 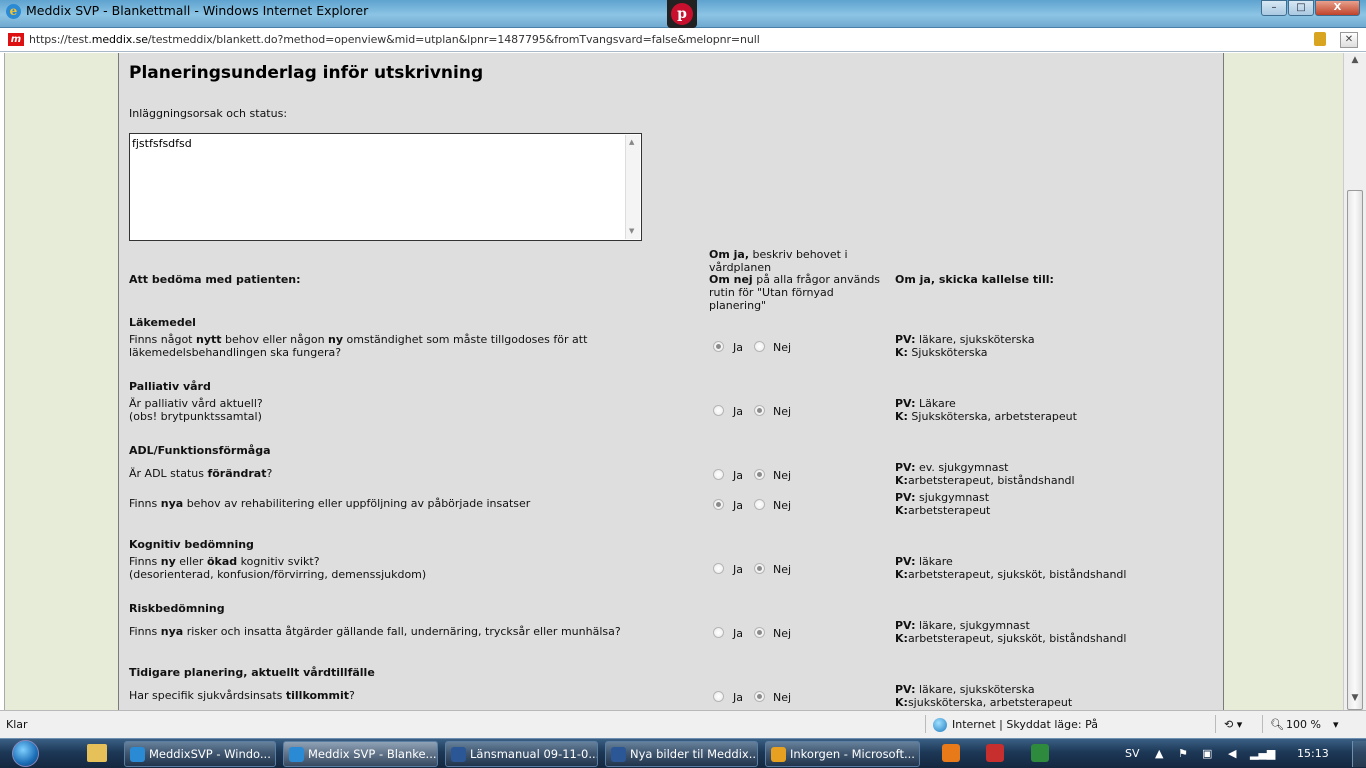 What do you see at coordinates (718, 568) in the screenshot?
I see `radio-kognitiv-ja` at bounding box center [718, 568].